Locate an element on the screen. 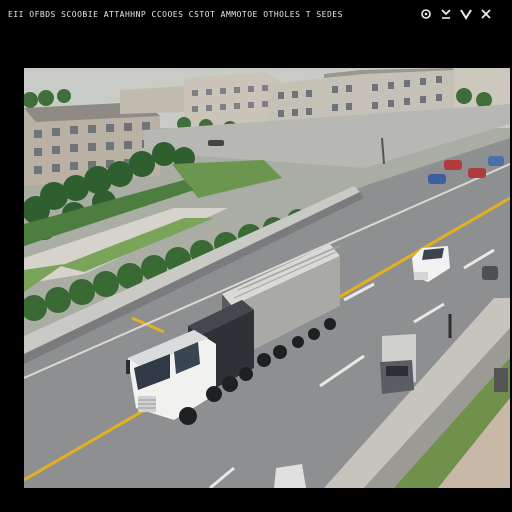  download-icon is located at coordinates (446, 14).